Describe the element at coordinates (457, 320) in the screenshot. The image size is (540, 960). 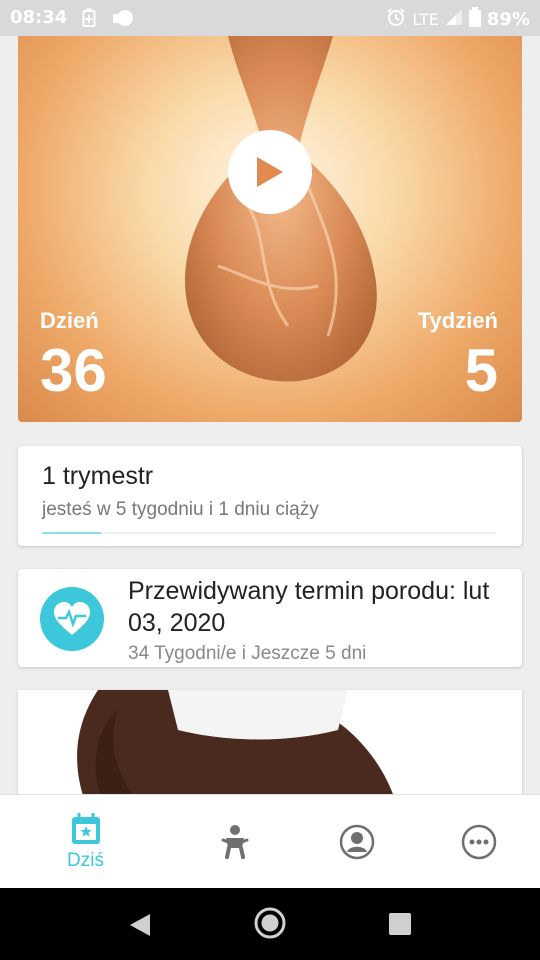
I see `week-label: Tydzień` at that location.